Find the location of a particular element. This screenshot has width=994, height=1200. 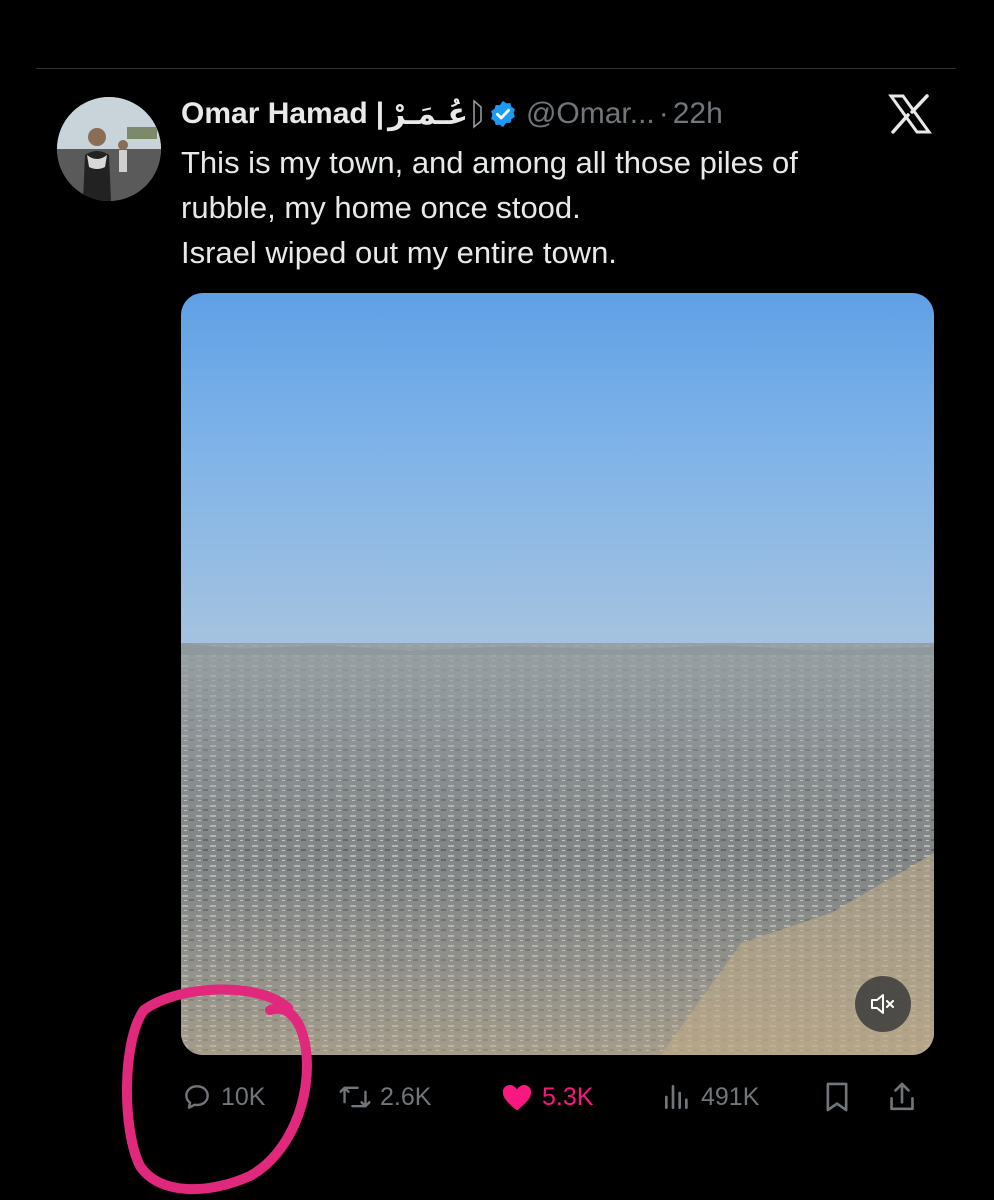

bookmark-icon is located at coordinates (837, 1097).